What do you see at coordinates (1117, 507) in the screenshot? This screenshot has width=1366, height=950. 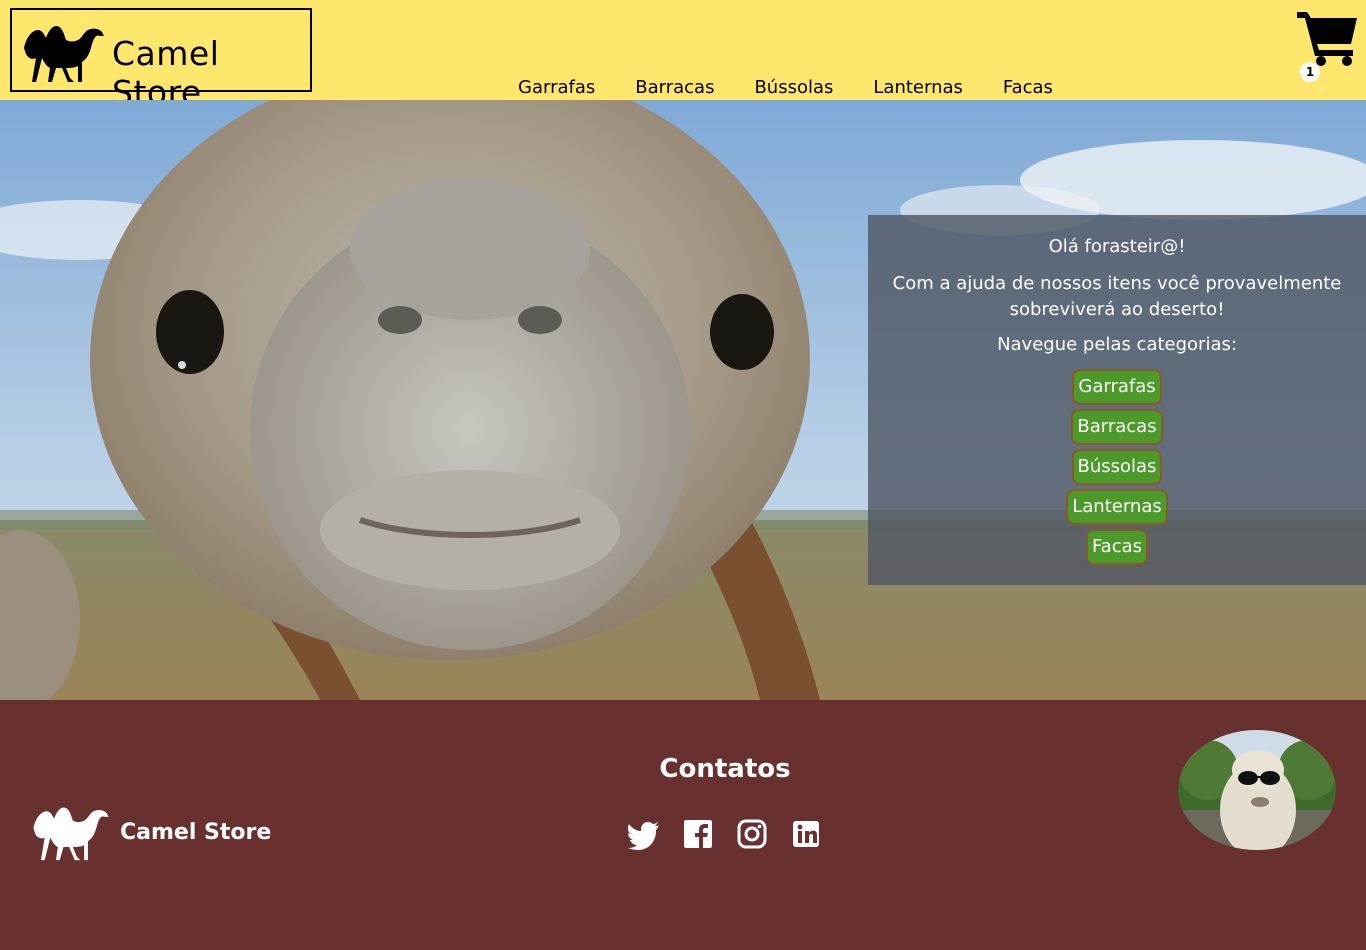 I see `category-button-lanternas: Lanternas` at bounding box center [1117, 507].